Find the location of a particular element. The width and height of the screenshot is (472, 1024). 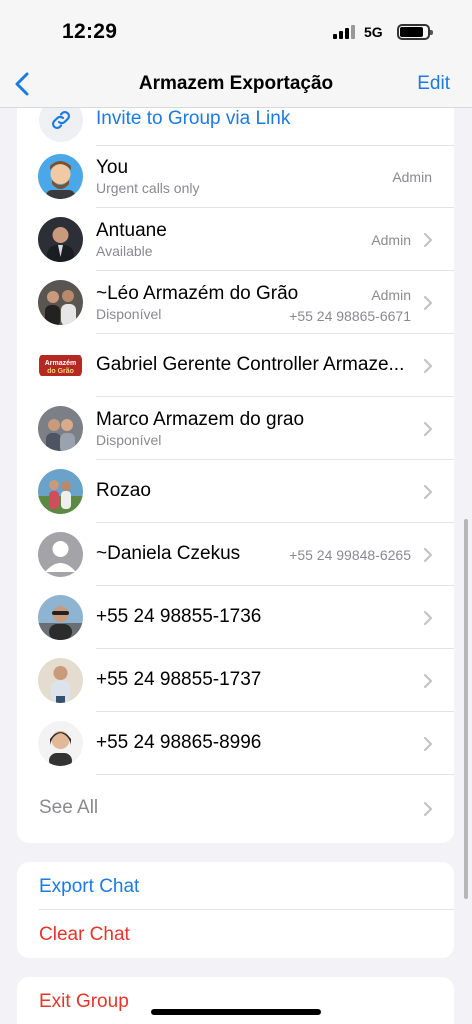

member-row: Marco Armazem do grao Disponível is located at coordinates (235, 428).